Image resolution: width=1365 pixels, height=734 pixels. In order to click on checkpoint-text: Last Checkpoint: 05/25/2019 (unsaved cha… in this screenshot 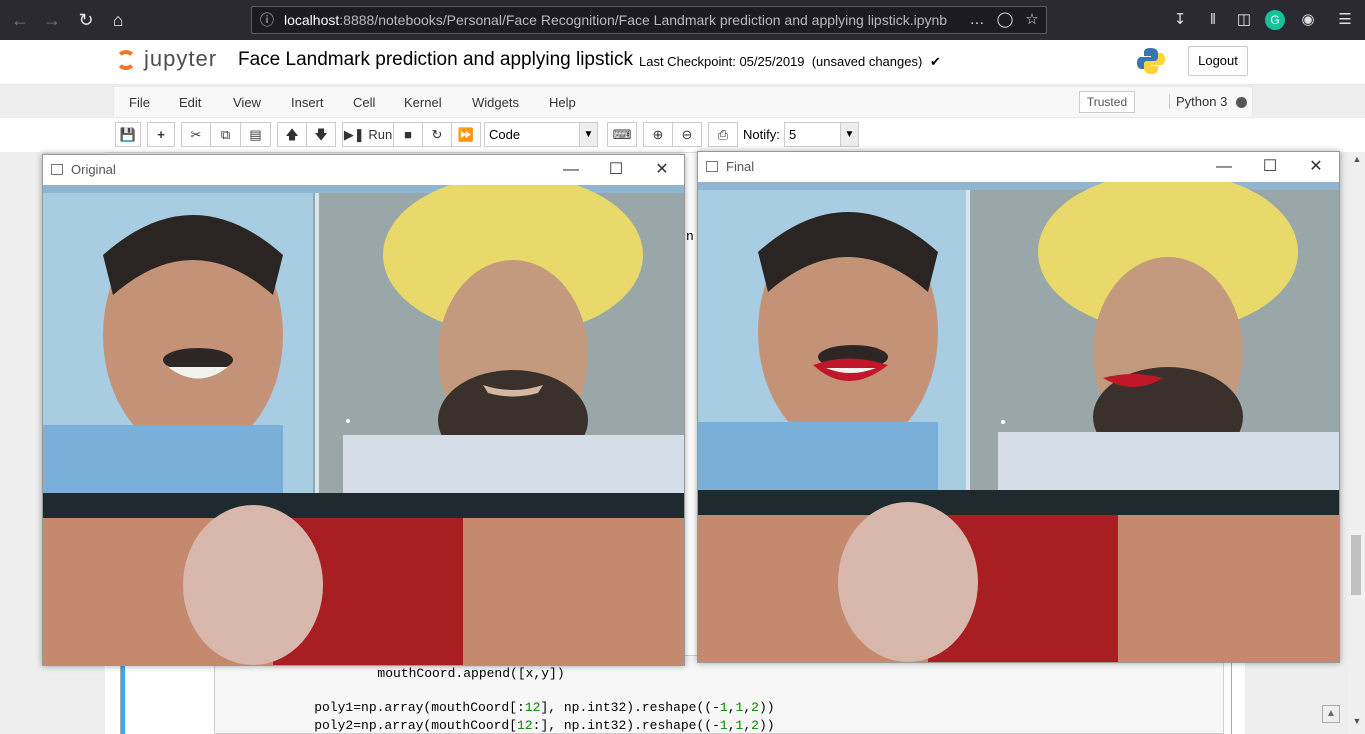, I will do `click(781, 61)`.